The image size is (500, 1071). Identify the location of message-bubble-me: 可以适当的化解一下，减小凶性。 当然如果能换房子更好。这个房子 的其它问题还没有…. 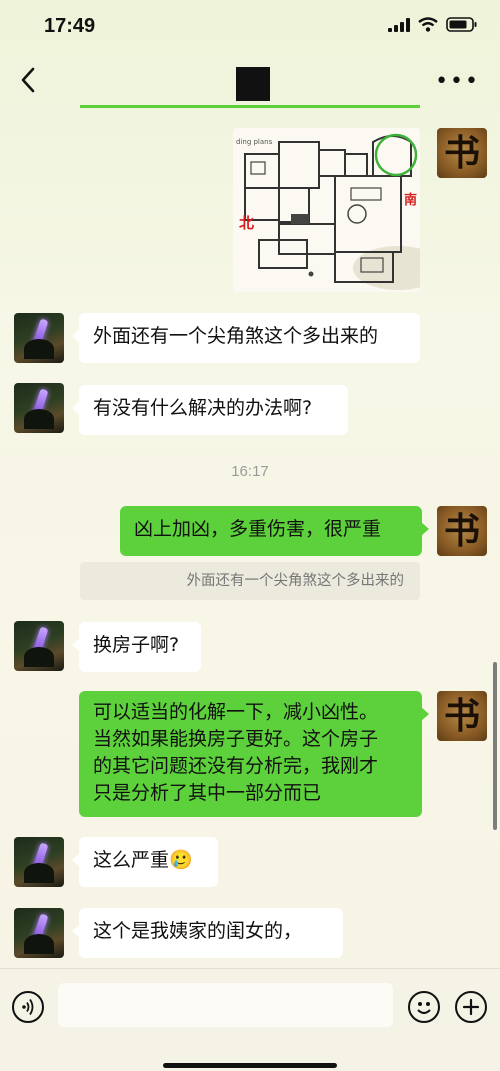
(254, 754).